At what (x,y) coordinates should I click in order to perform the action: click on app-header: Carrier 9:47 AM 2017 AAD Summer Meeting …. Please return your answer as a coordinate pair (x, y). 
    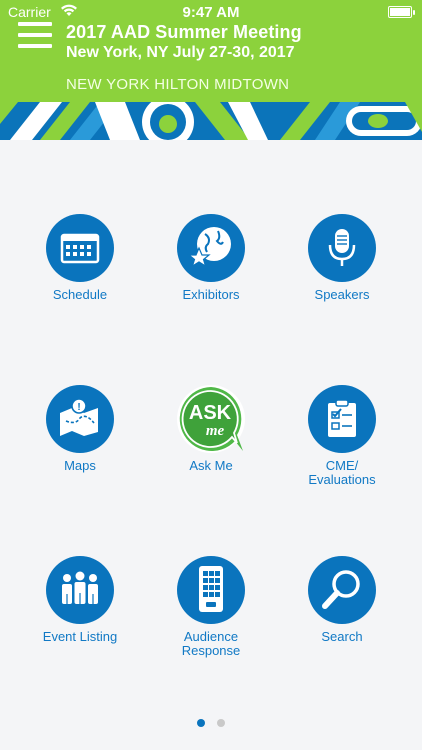
    Looking at the image, I should click on (211, 51).